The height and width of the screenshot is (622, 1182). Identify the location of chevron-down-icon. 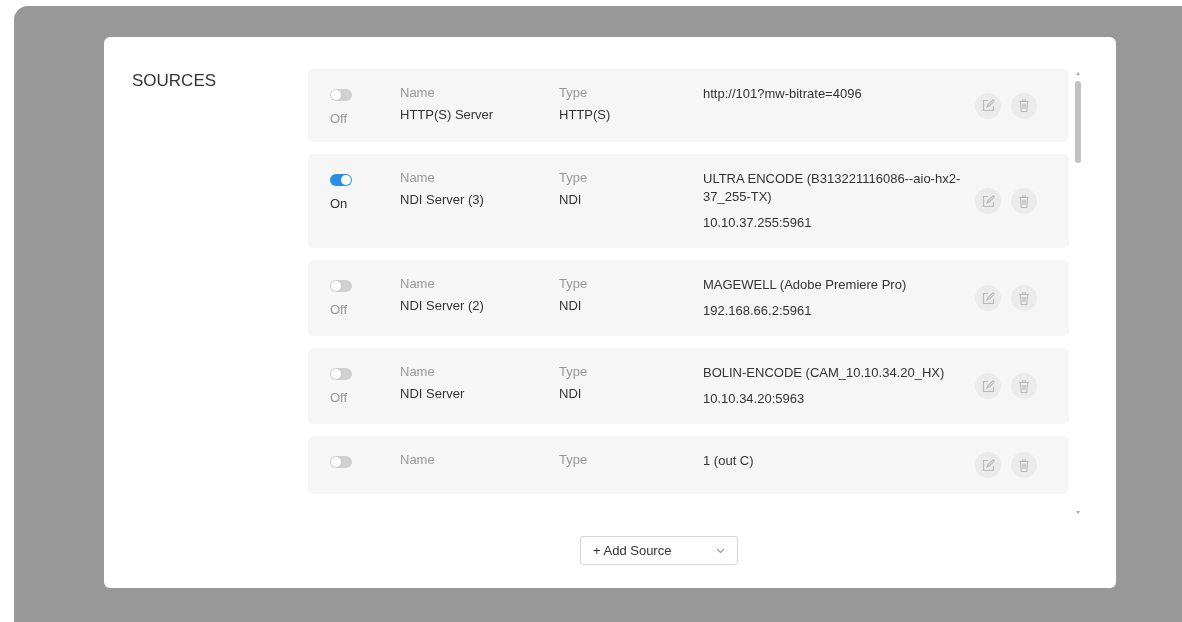
(720, 550).